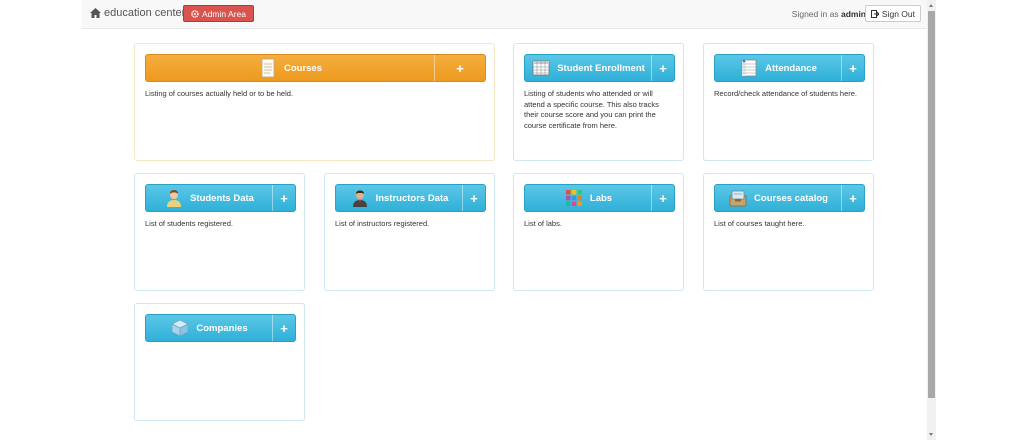 Image resolution: width=1020 pixels, height=440 pixels. I want to click on instructor-icon, so click(359, 198).